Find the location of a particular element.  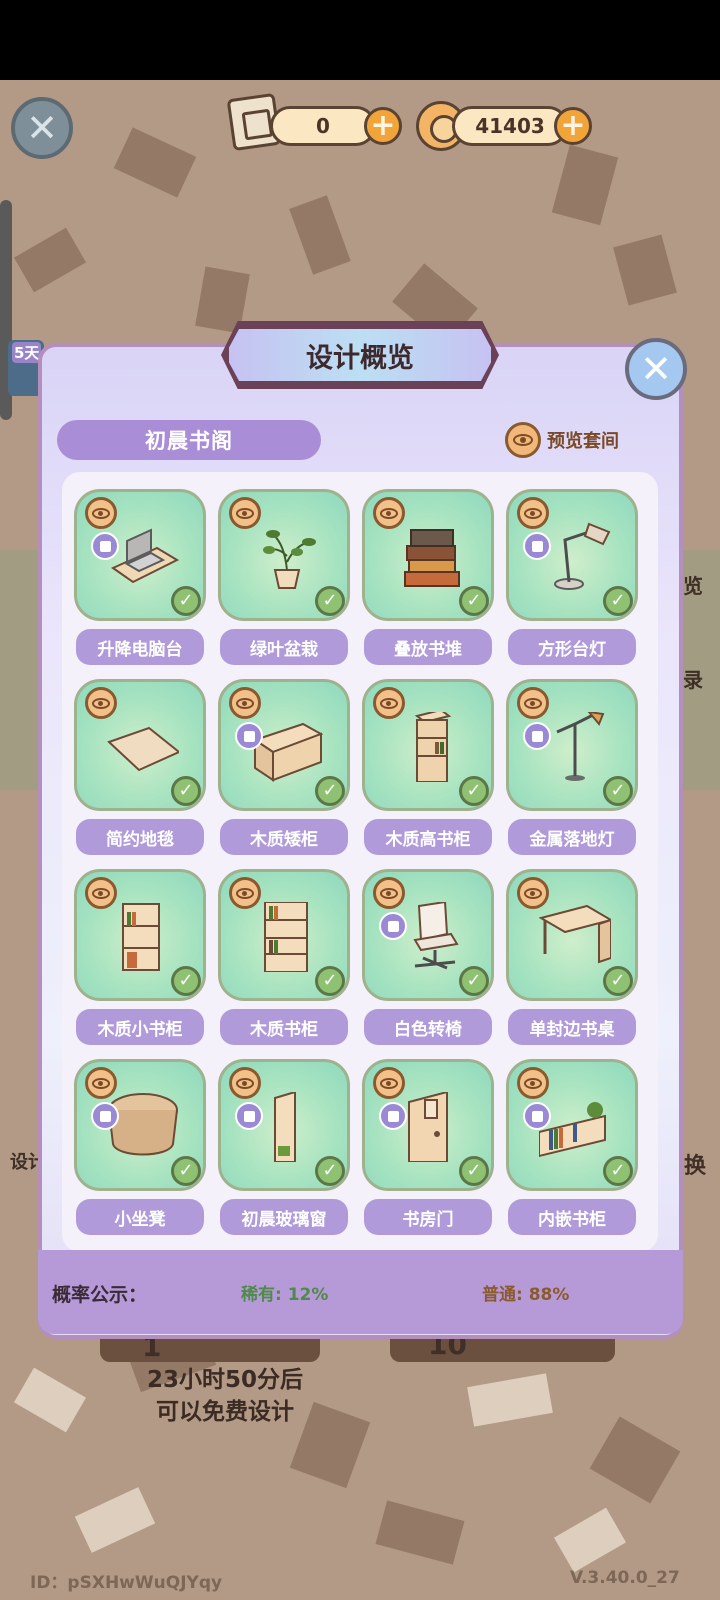

item-card: ✓ 木质书柜 is located at coordinates (284, 958).